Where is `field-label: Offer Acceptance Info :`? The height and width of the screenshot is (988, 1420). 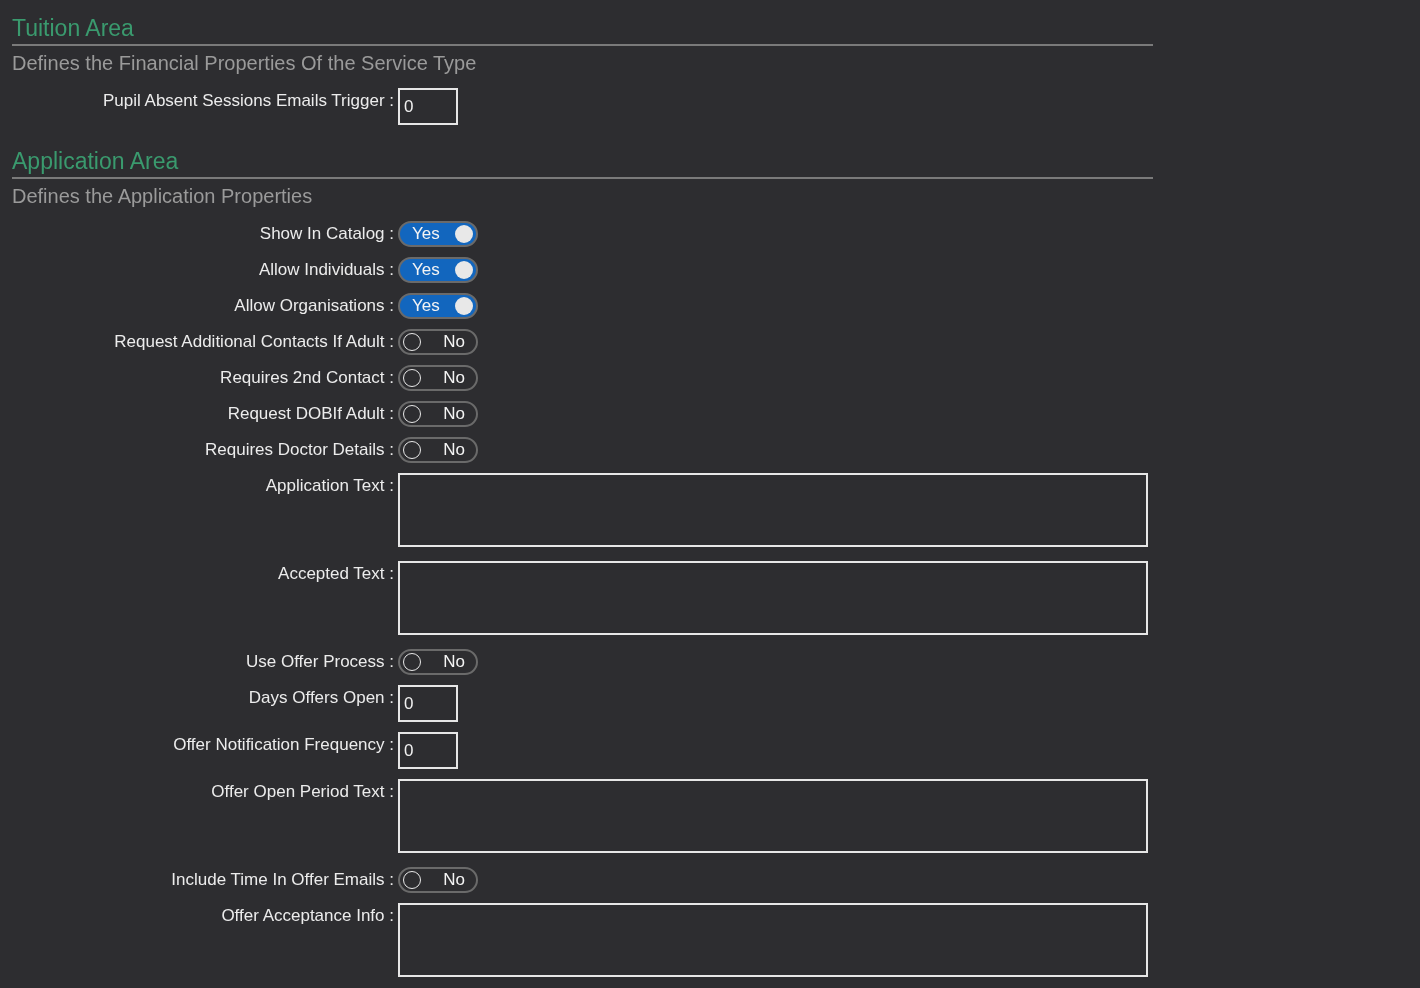 field-label: Offer Acceptance Info : is located at coordinates (308, 916).